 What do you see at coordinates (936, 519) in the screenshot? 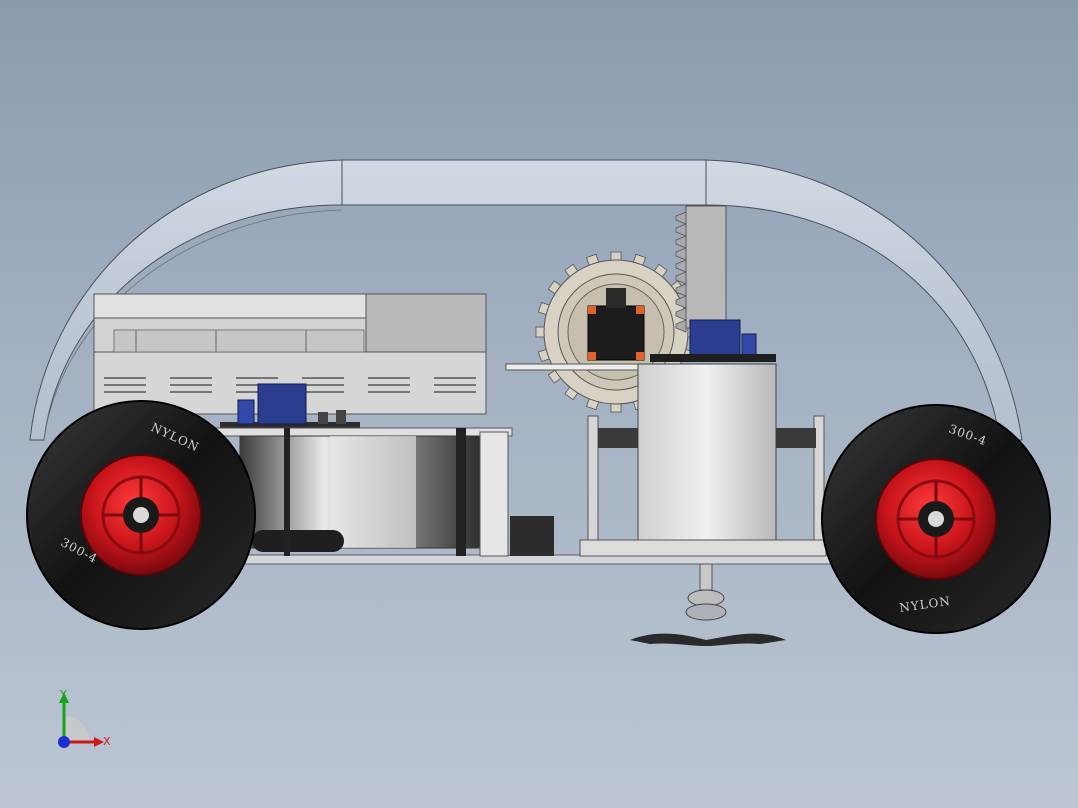
I see `right-wheel: 300-4 NYLON` at bounding box center [936, 519].